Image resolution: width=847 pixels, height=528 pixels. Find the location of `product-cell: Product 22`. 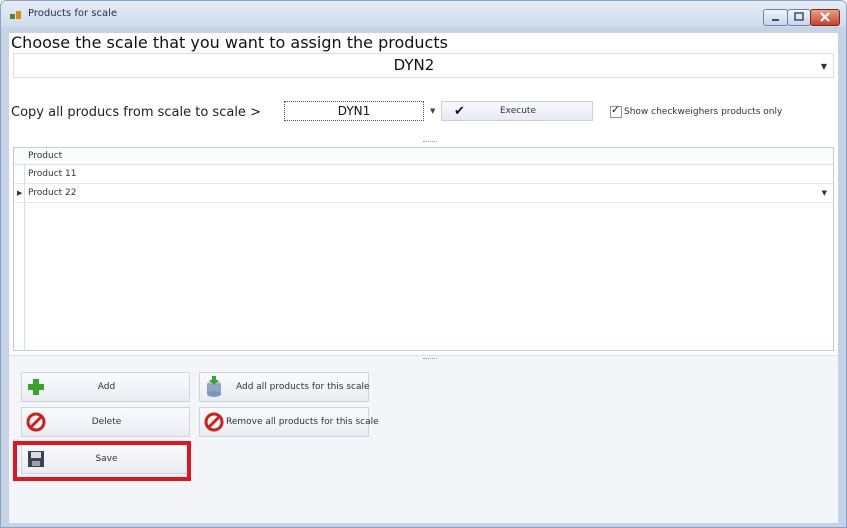

product-cell: Product 22 is located at coordinates (52, 193).